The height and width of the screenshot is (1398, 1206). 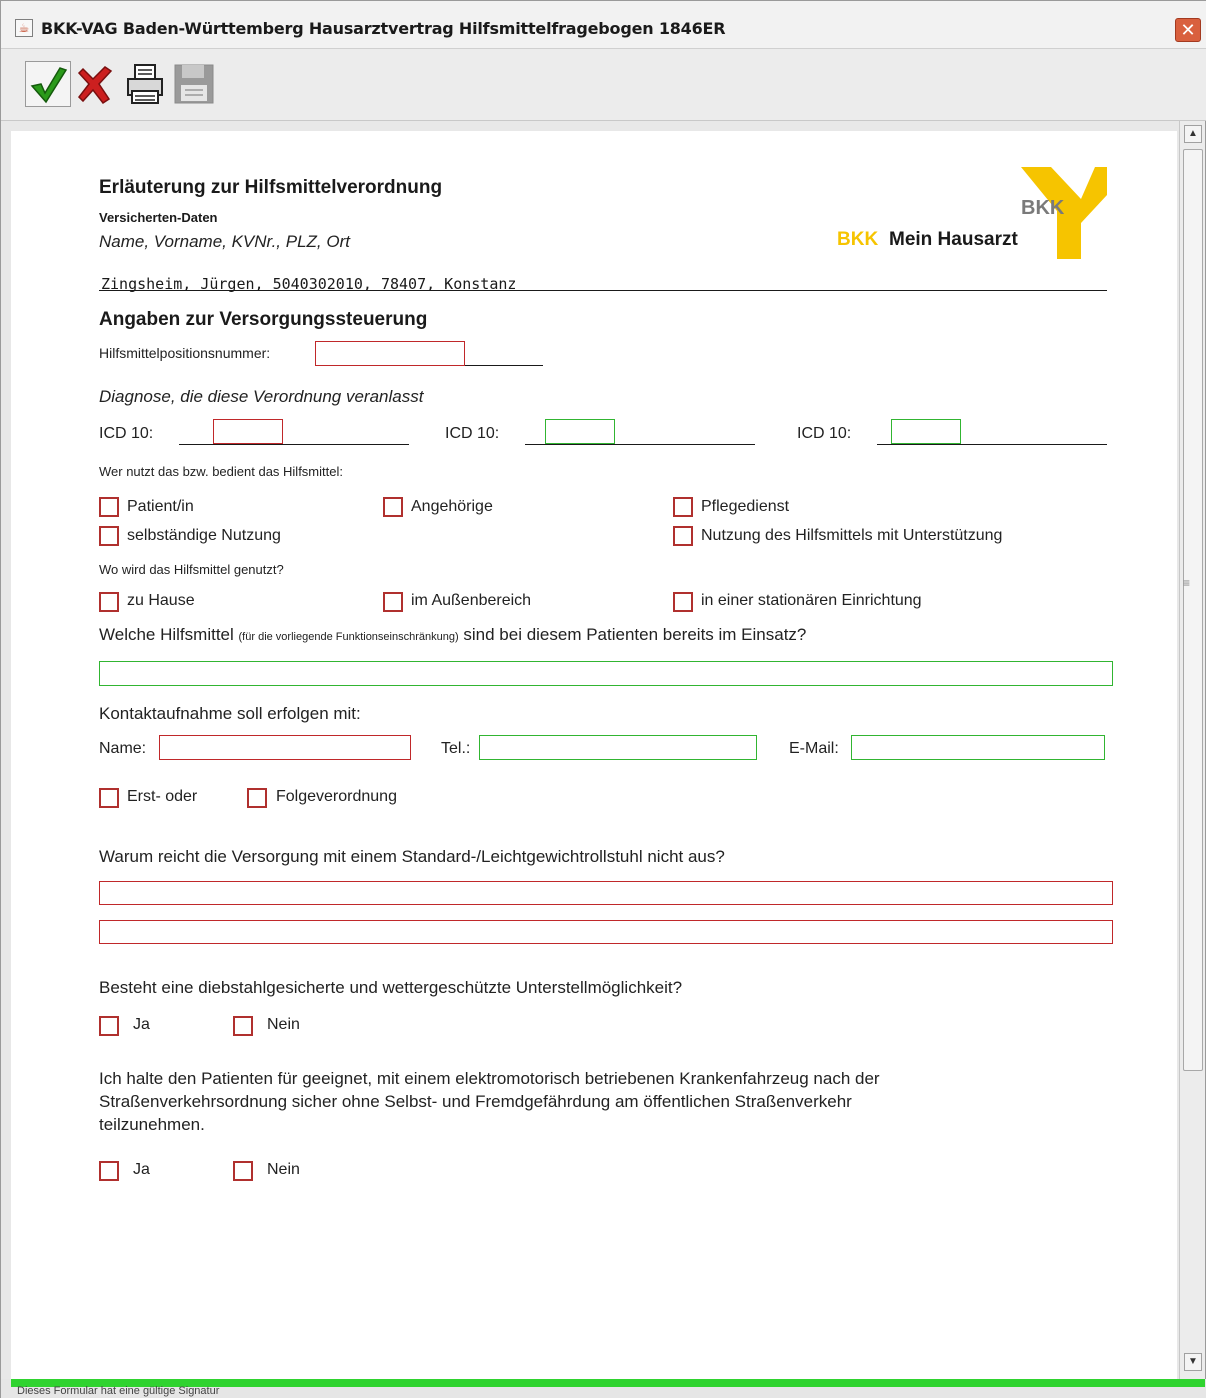 What do you see at coordinates (109, 1026) in the screenshot?
I see `shelter-yes-checkbox` at bounding box center [109, 1026].